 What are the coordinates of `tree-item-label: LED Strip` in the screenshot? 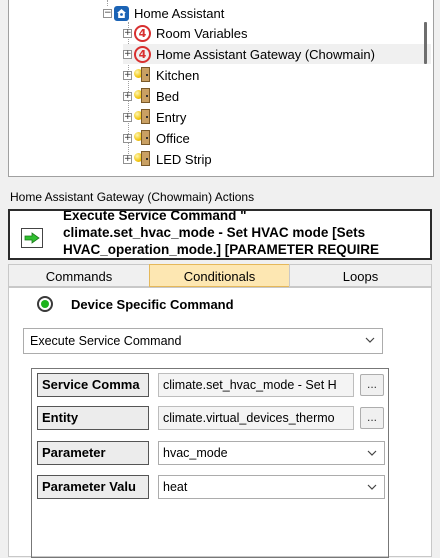 It's located at (184, 159).